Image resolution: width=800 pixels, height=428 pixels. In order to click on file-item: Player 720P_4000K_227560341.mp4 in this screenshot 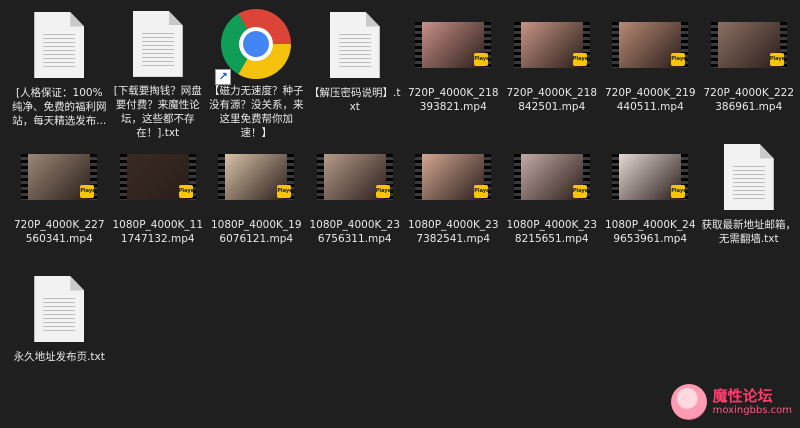, I will do `click(59, 204)`.